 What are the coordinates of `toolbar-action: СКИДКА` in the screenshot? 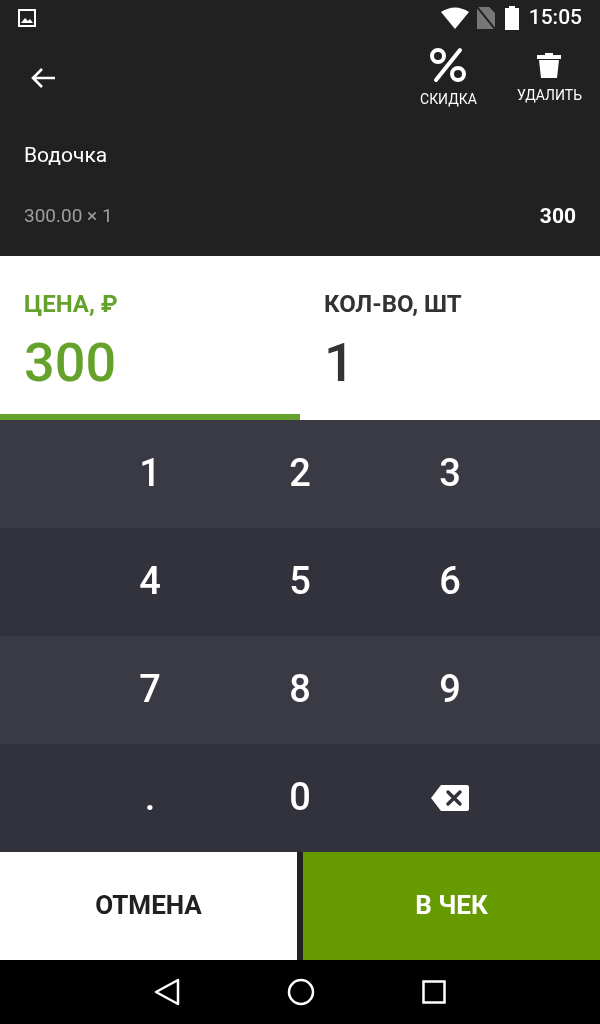 It's located at (448, 78).